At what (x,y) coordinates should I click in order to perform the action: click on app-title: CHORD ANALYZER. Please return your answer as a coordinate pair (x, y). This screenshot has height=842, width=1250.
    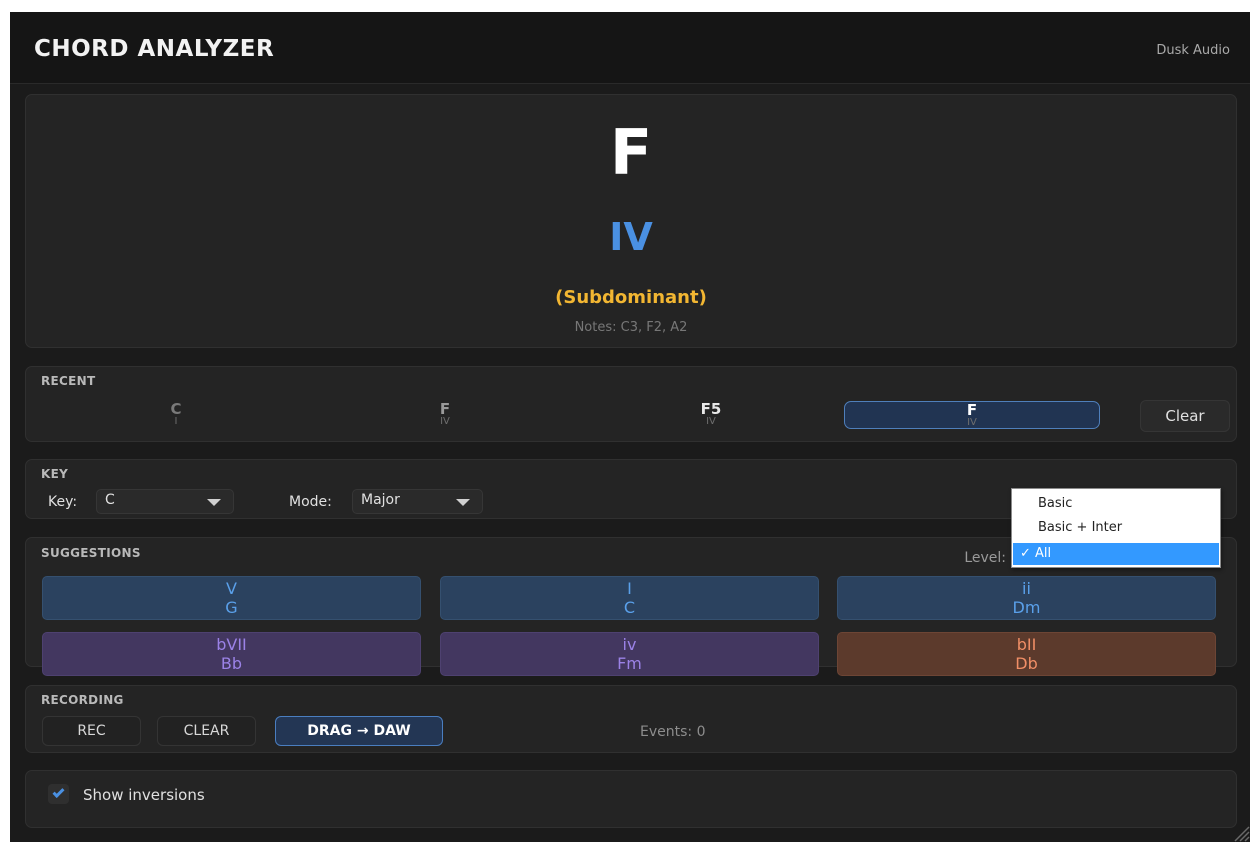
    Looking at the image, I should click on (154, 49).